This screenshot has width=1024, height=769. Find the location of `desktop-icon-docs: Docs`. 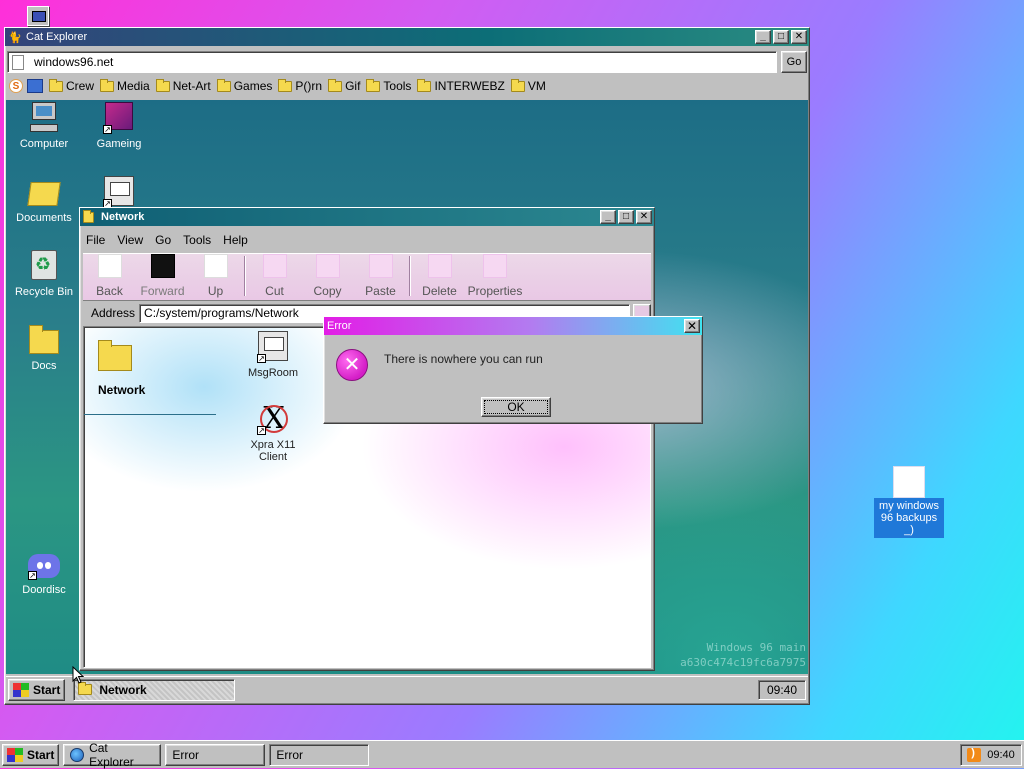

desktop-icon-docs: Docs is located at coordinates (44, 348).